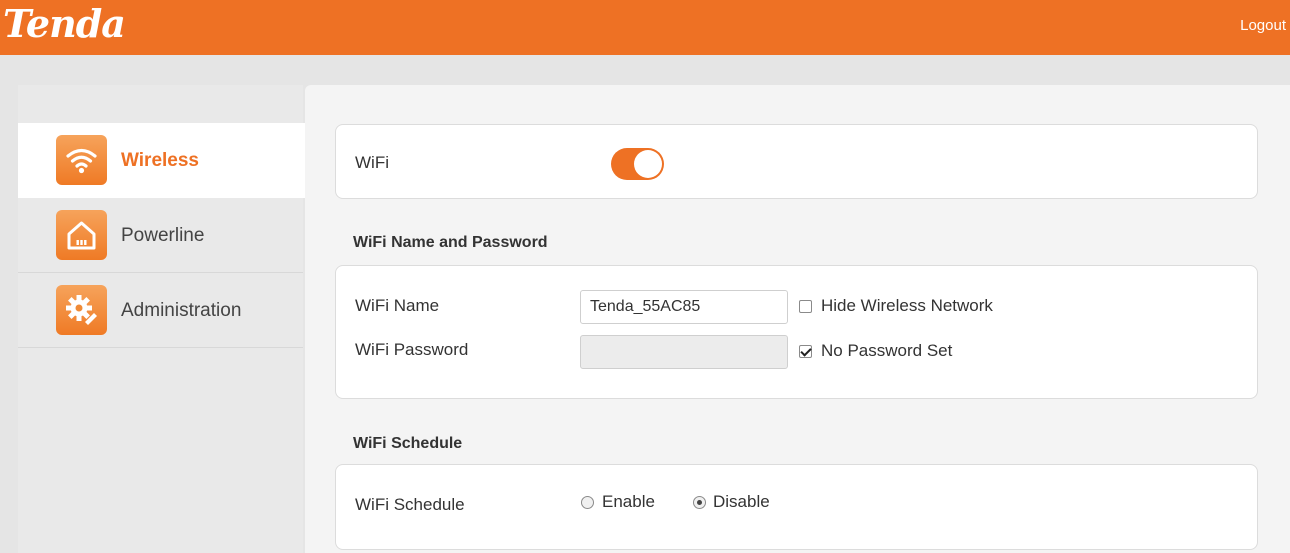  I want to click on hide-network-checkbox, so click(805, 306).